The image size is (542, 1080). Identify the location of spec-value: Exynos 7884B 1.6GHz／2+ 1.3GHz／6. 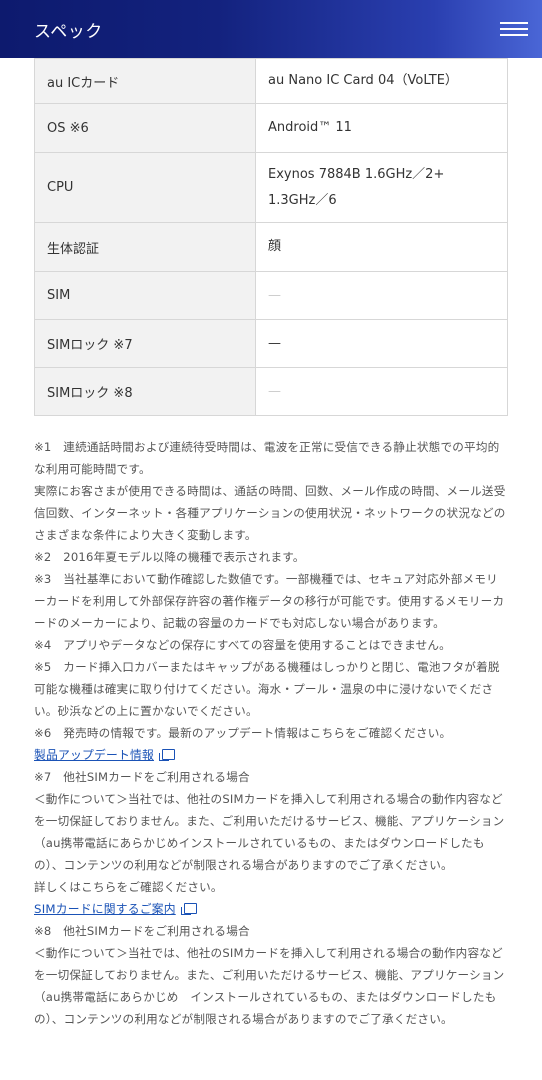
(381, 187).